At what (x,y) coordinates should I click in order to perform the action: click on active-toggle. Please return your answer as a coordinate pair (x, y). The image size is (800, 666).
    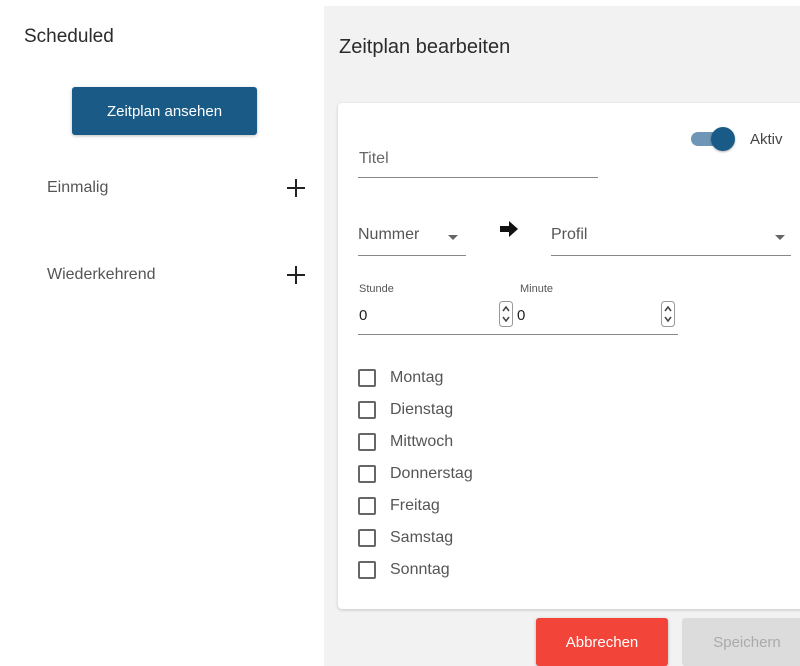
    Looking at the image, I should click on (715, 139).